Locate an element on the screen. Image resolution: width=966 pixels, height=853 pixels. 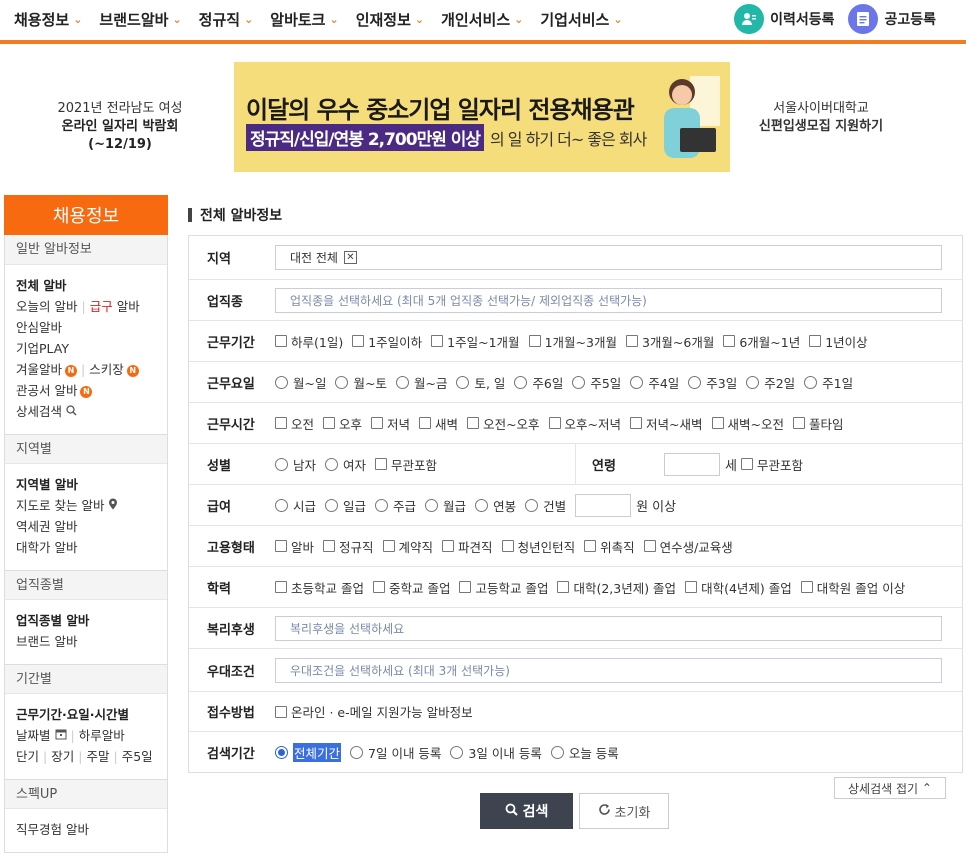
days-option: 주6일 is located at coordinates (538, 382).